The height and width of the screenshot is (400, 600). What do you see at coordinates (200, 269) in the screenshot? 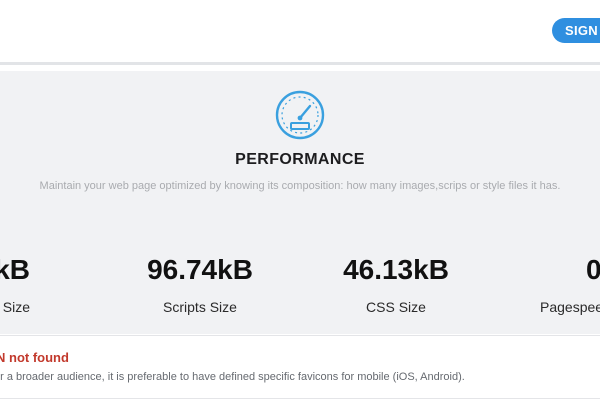
I see `metric-value: 96.74kB` at bounding box center [200, 269].